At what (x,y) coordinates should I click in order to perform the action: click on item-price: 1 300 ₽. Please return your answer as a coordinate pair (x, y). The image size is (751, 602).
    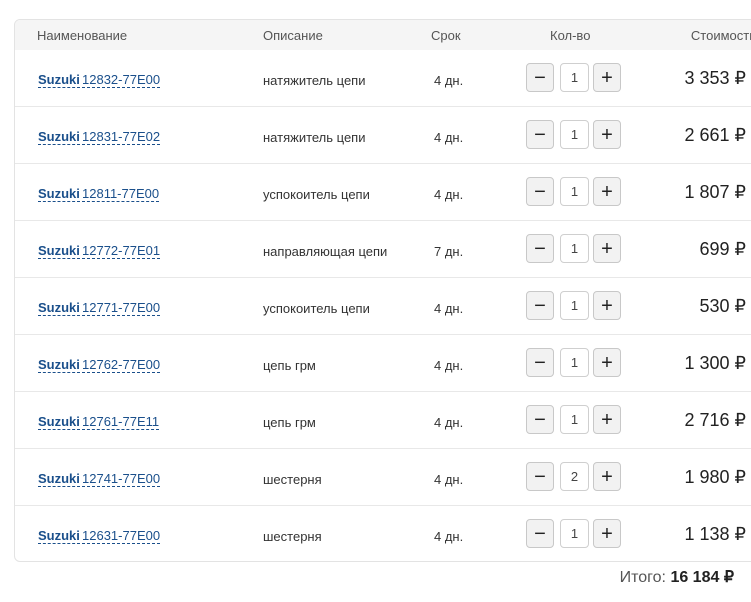
    Looking at the image, I should click on (715, 363).